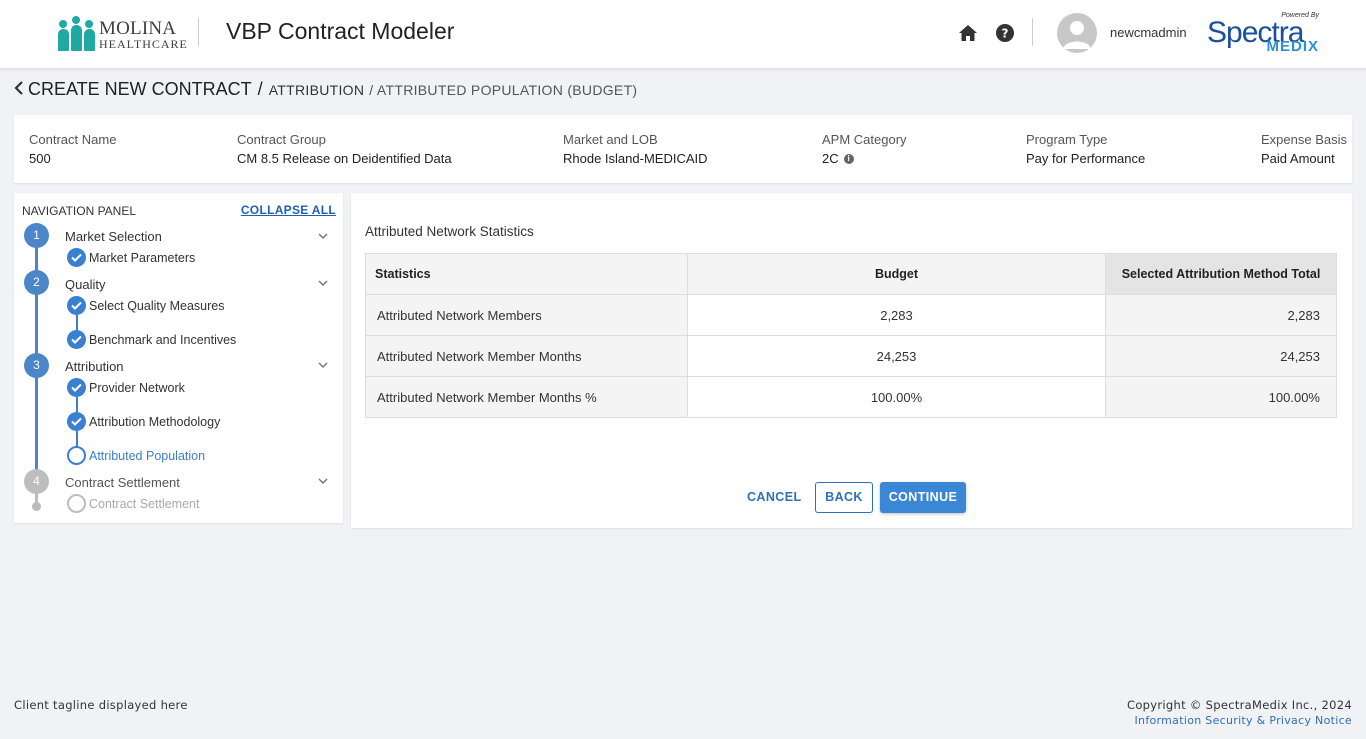  I want to click on apm-category: APM Category 2C i, so click(864, 149).